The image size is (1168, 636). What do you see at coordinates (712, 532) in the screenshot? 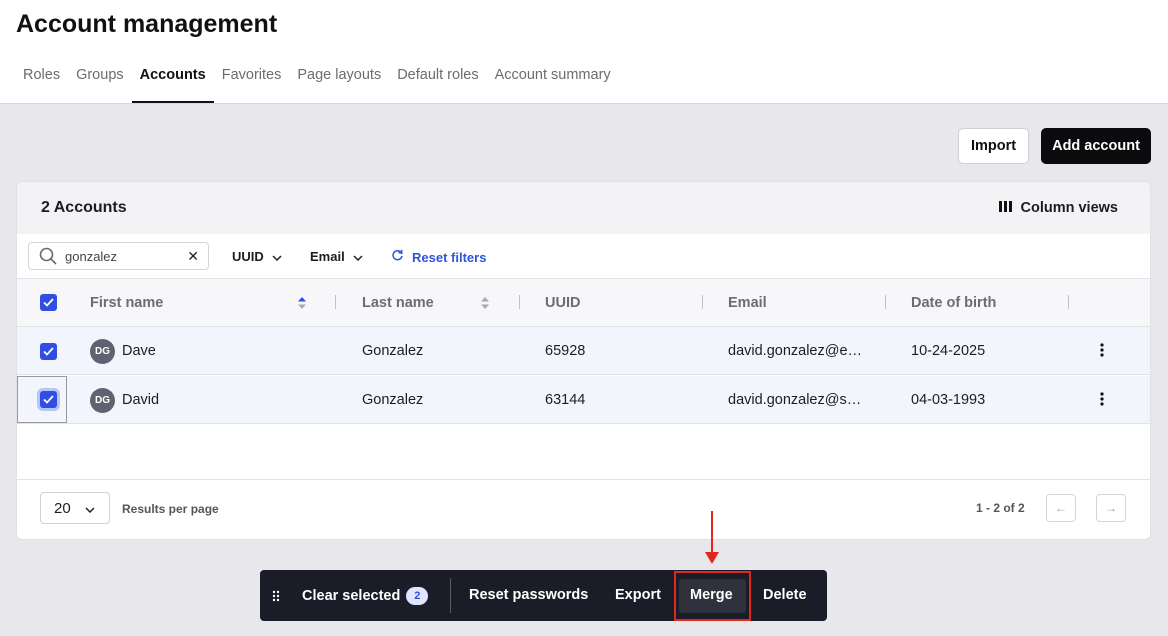
I see `annotation-arrow` at bounding box center [712, 532].